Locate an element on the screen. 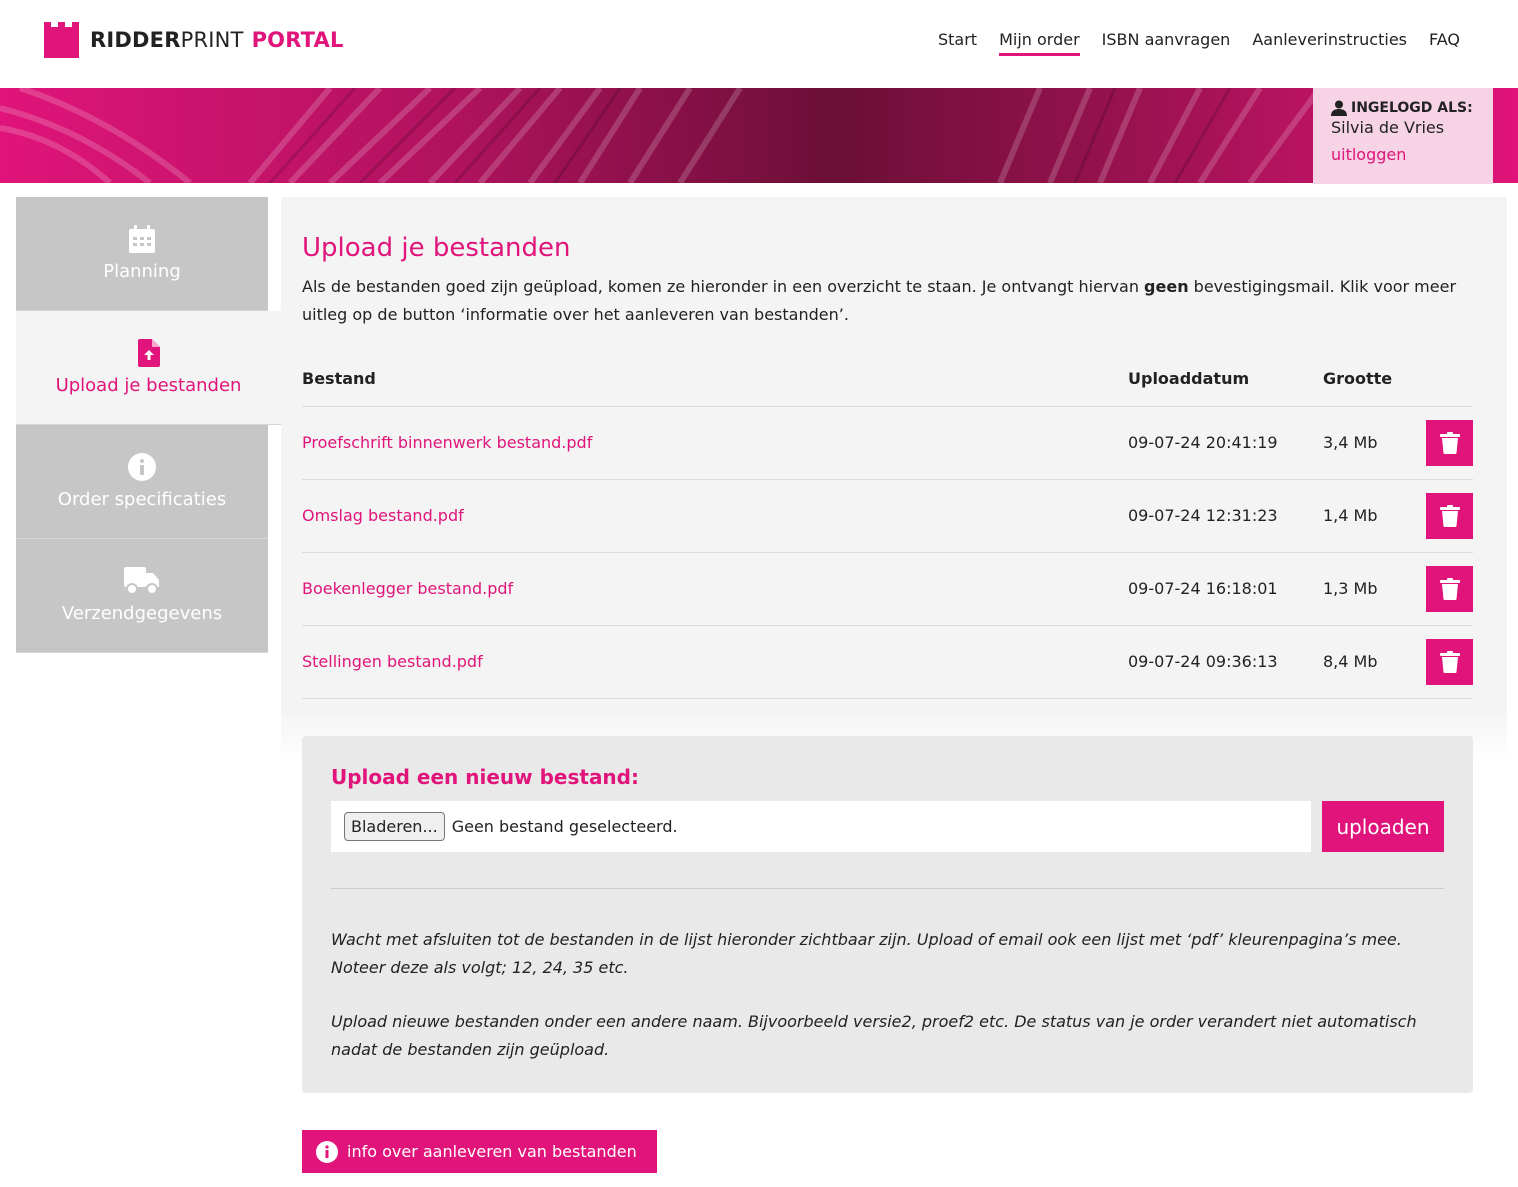  login-label: INGELOGD ALS: is located at coordinates (1412, 108).